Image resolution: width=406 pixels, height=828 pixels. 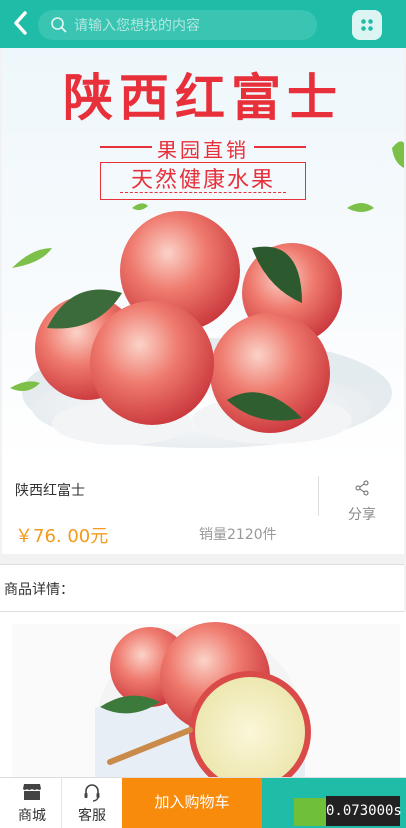 What do you see at coordinates (362, 515) in the screenshot?
I see `share-label: 分享` at bounding box center [362, 515].